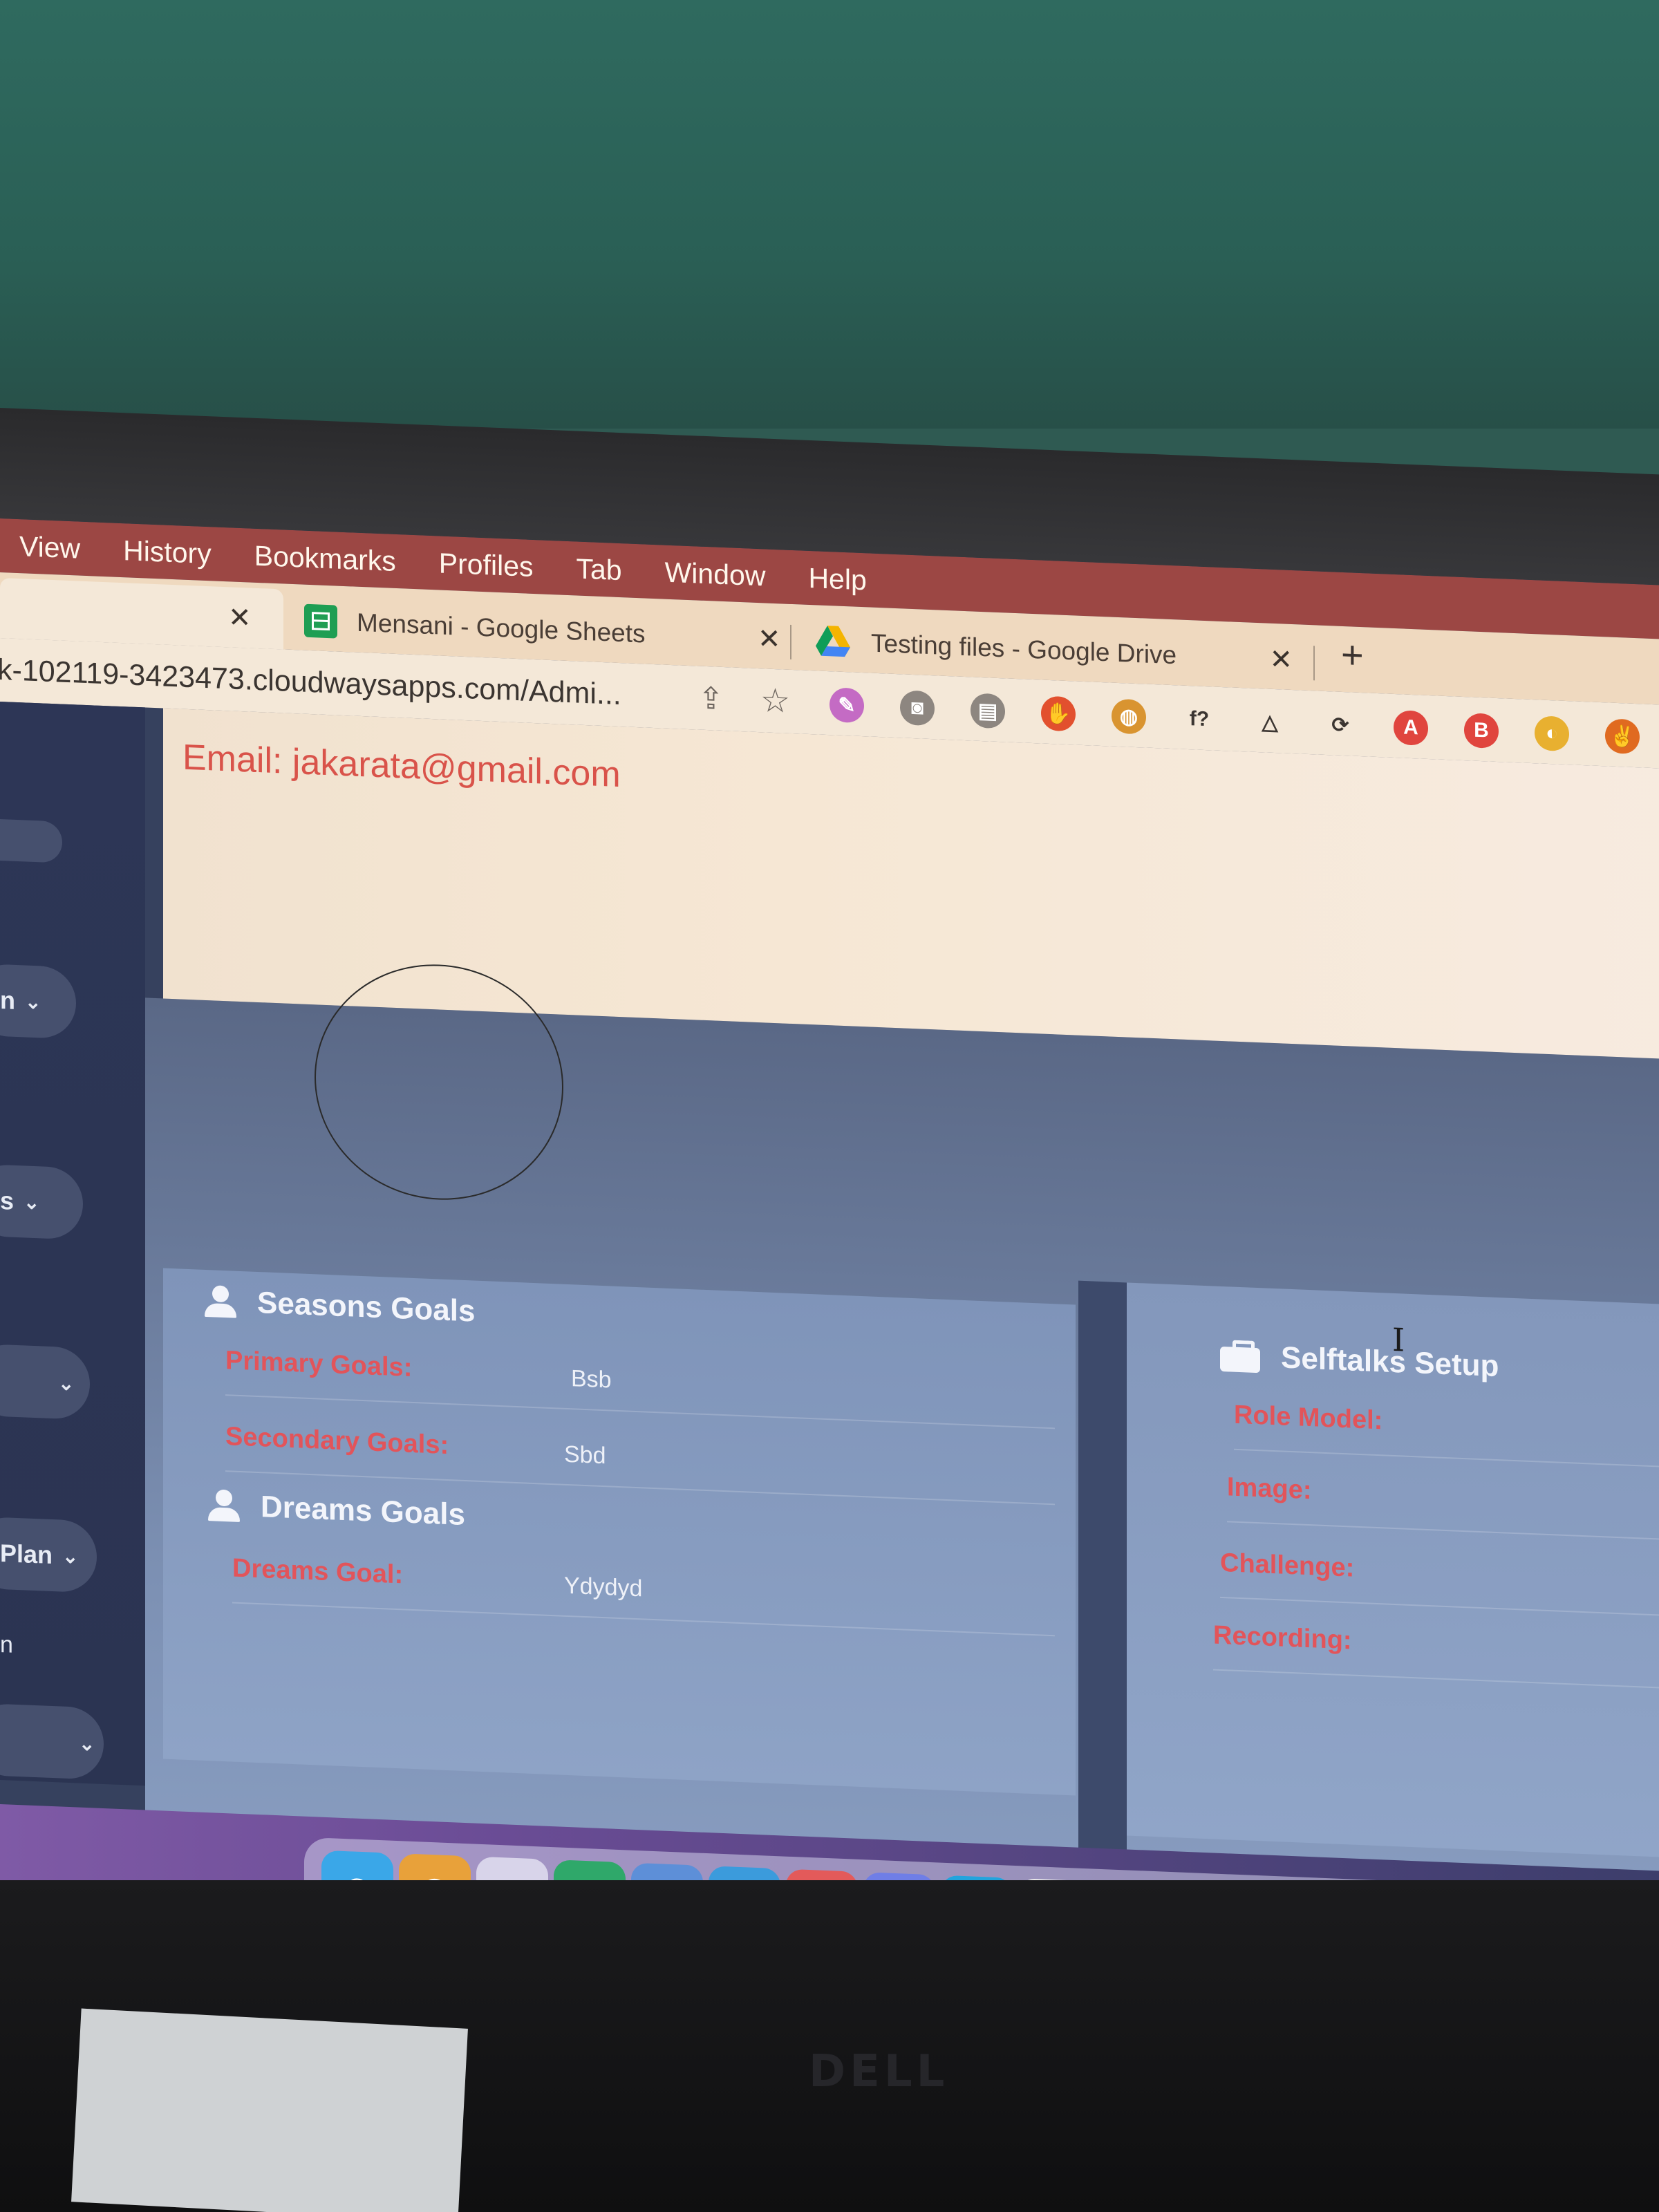 Image resolution: width=1659 pixels, height=2212 pixels. What do you see at coordinates (716, 574) in the screenshot?
I see `menu-window: Window` at bounding box center [716, 574].